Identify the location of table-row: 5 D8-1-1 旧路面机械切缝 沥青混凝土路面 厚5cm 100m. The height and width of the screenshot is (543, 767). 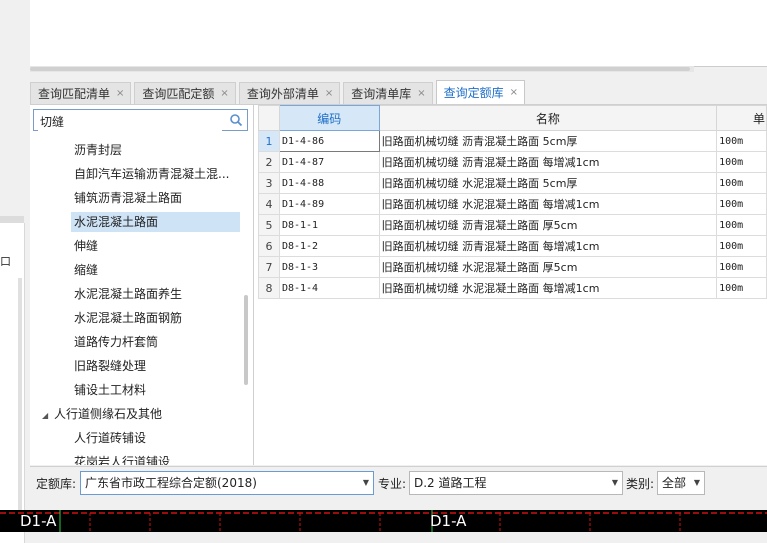
(512, 225).